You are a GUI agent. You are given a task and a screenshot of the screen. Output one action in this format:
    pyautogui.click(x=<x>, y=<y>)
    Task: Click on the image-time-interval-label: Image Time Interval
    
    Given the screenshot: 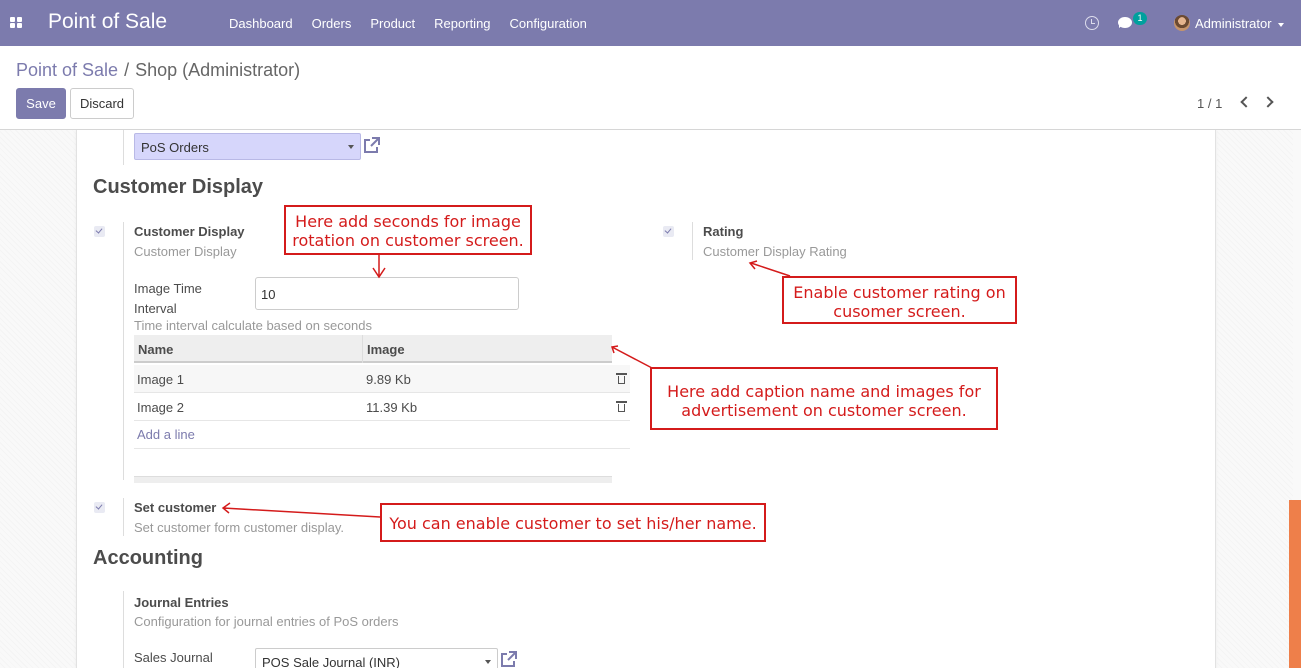 What is the action you would take?
    pyautogui.click(x=168, y=299)
    